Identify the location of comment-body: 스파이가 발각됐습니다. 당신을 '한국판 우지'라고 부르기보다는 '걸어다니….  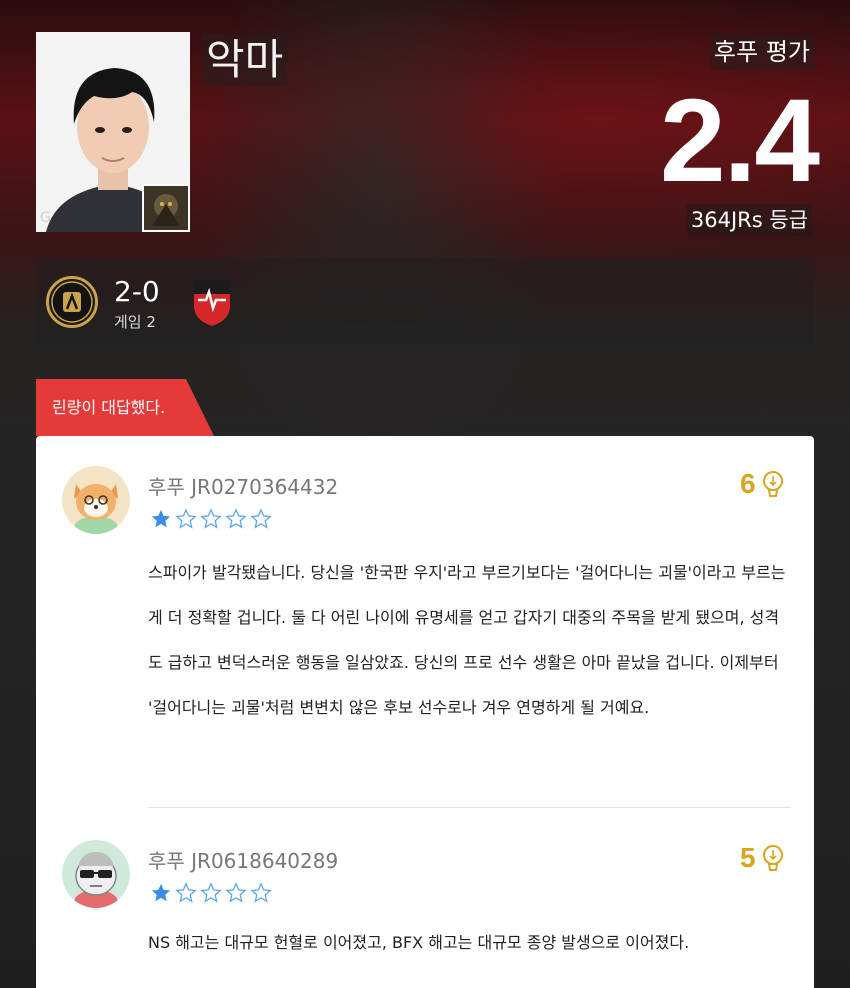
(467, 640).